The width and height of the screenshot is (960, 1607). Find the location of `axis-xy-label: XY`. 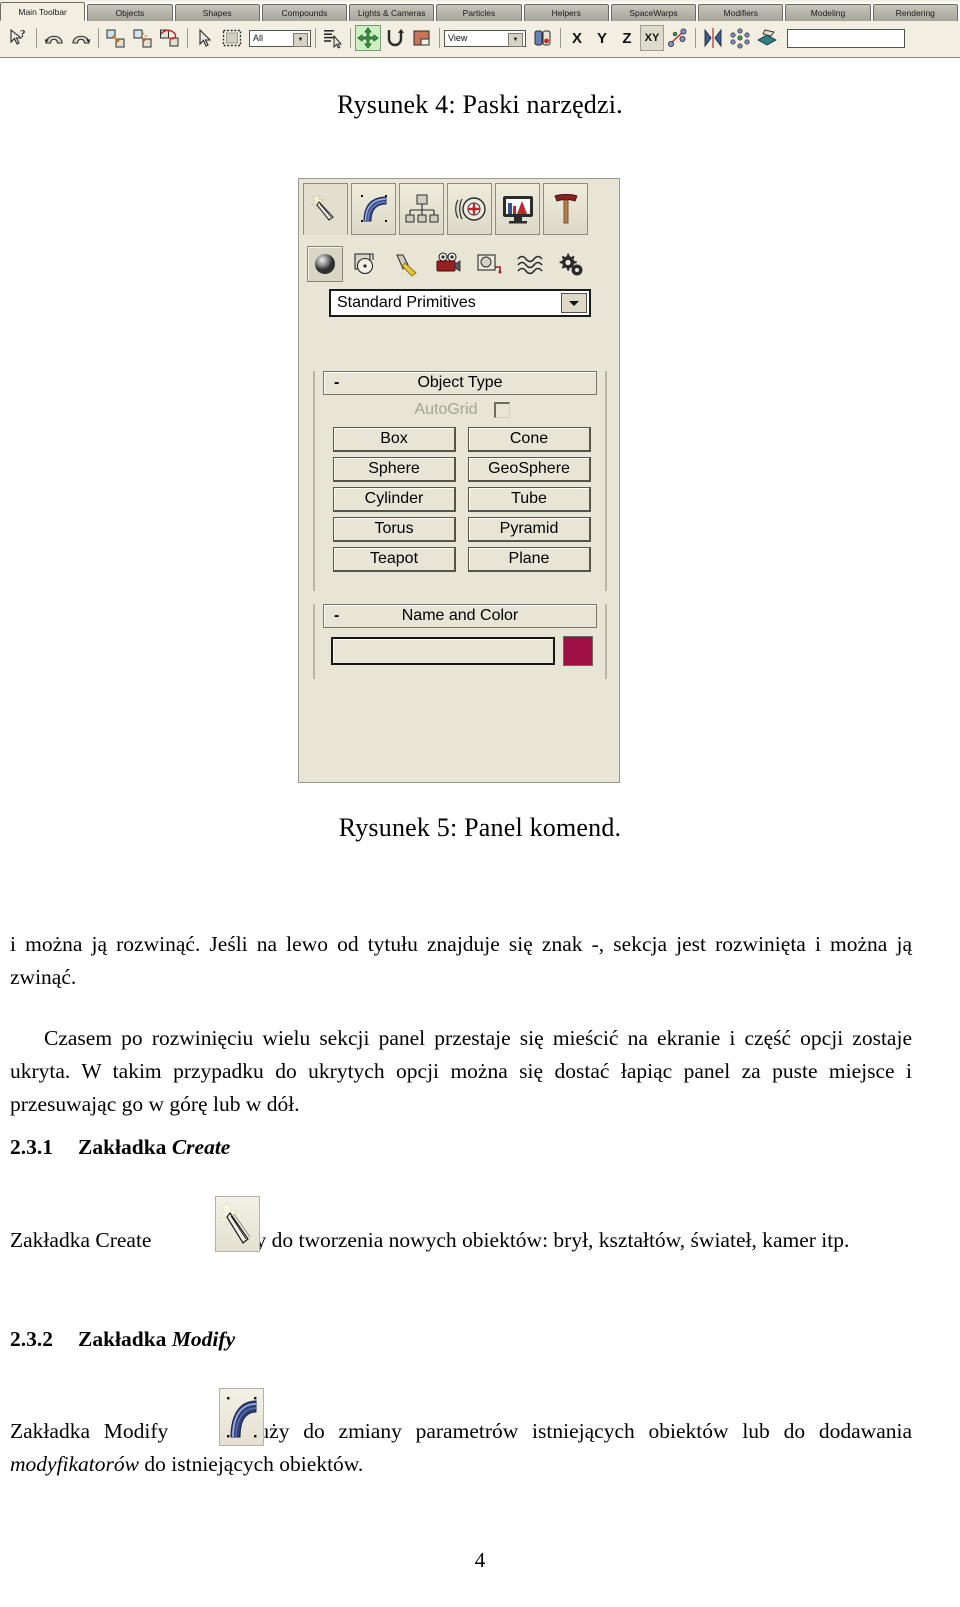

axis-xy-label: XY is located at coordinates (652, 38).